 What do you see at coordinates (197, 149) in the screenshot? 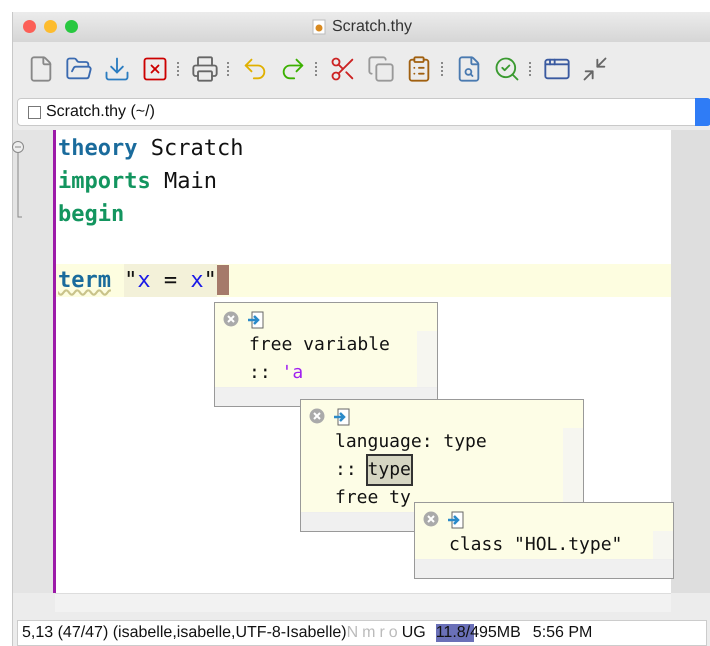
I see `code-text: Scratch` at bounding box center [197, 149].